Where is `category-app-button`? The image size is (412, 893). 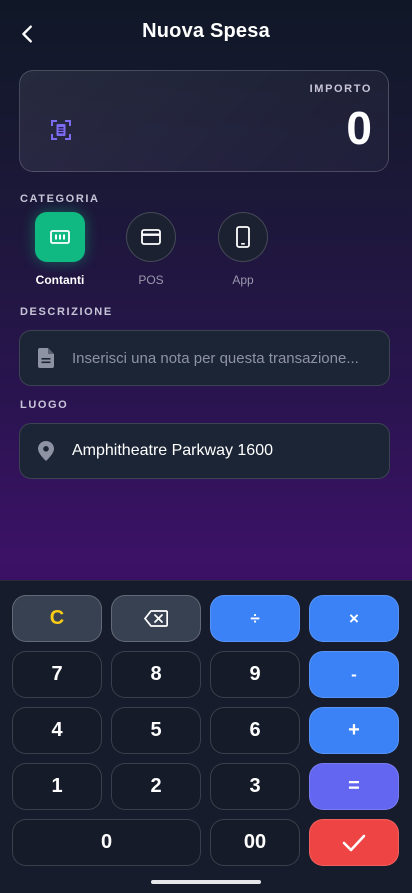 category-app-button is located at coordinates (243, 237).